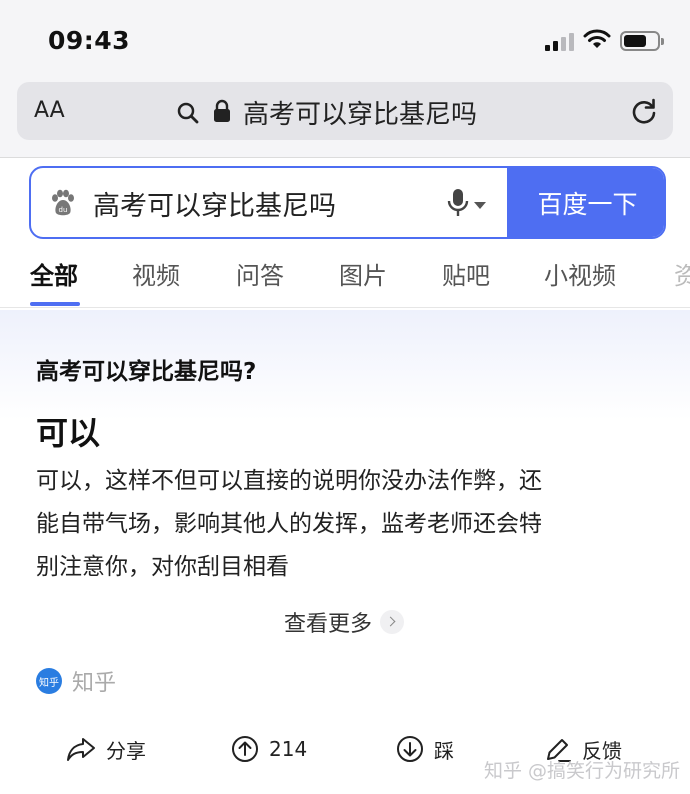 The image size is (690, 794). I want to click on see-more-link: 查看更多, so click(344, 622).